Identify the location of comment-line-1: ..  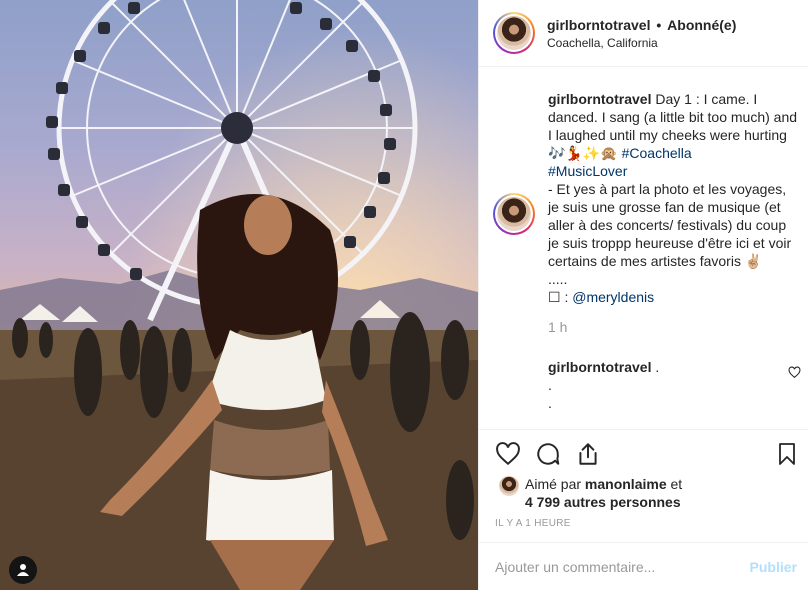
(657, 367).